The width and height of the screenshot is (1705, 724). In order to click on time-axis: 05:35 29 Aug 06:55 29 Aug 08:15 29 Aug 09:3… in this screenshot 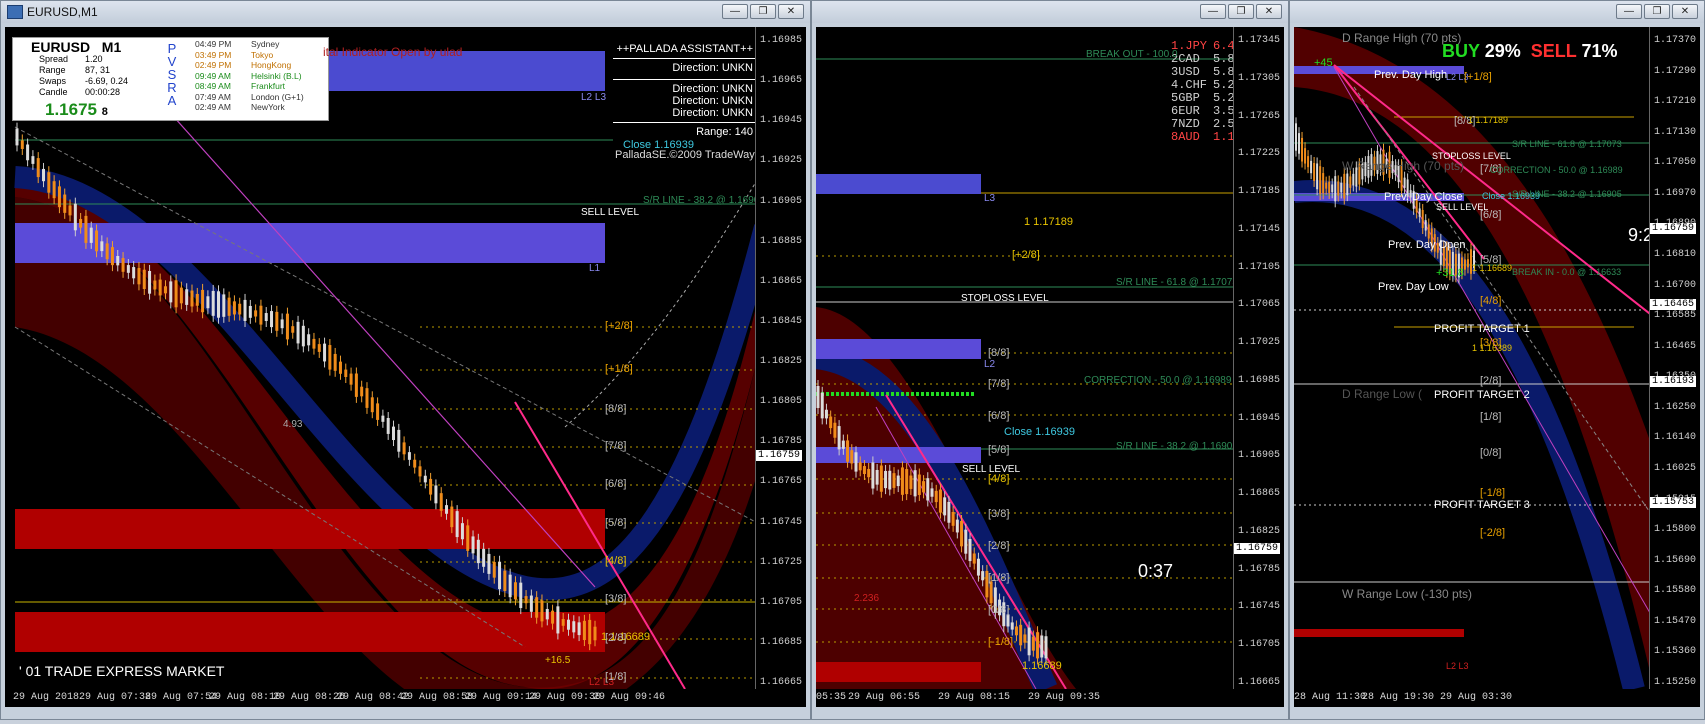, I will do `click(1050, 698)`.